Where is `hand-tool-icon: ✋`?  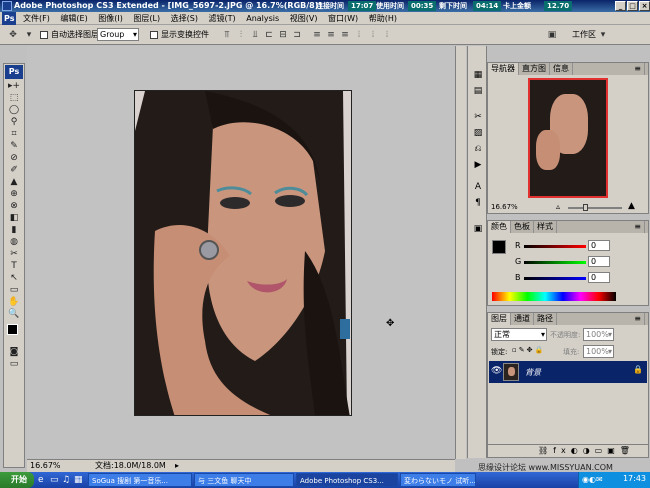 hand-tool-icon: ✋ is located at coordinates (14, 302).